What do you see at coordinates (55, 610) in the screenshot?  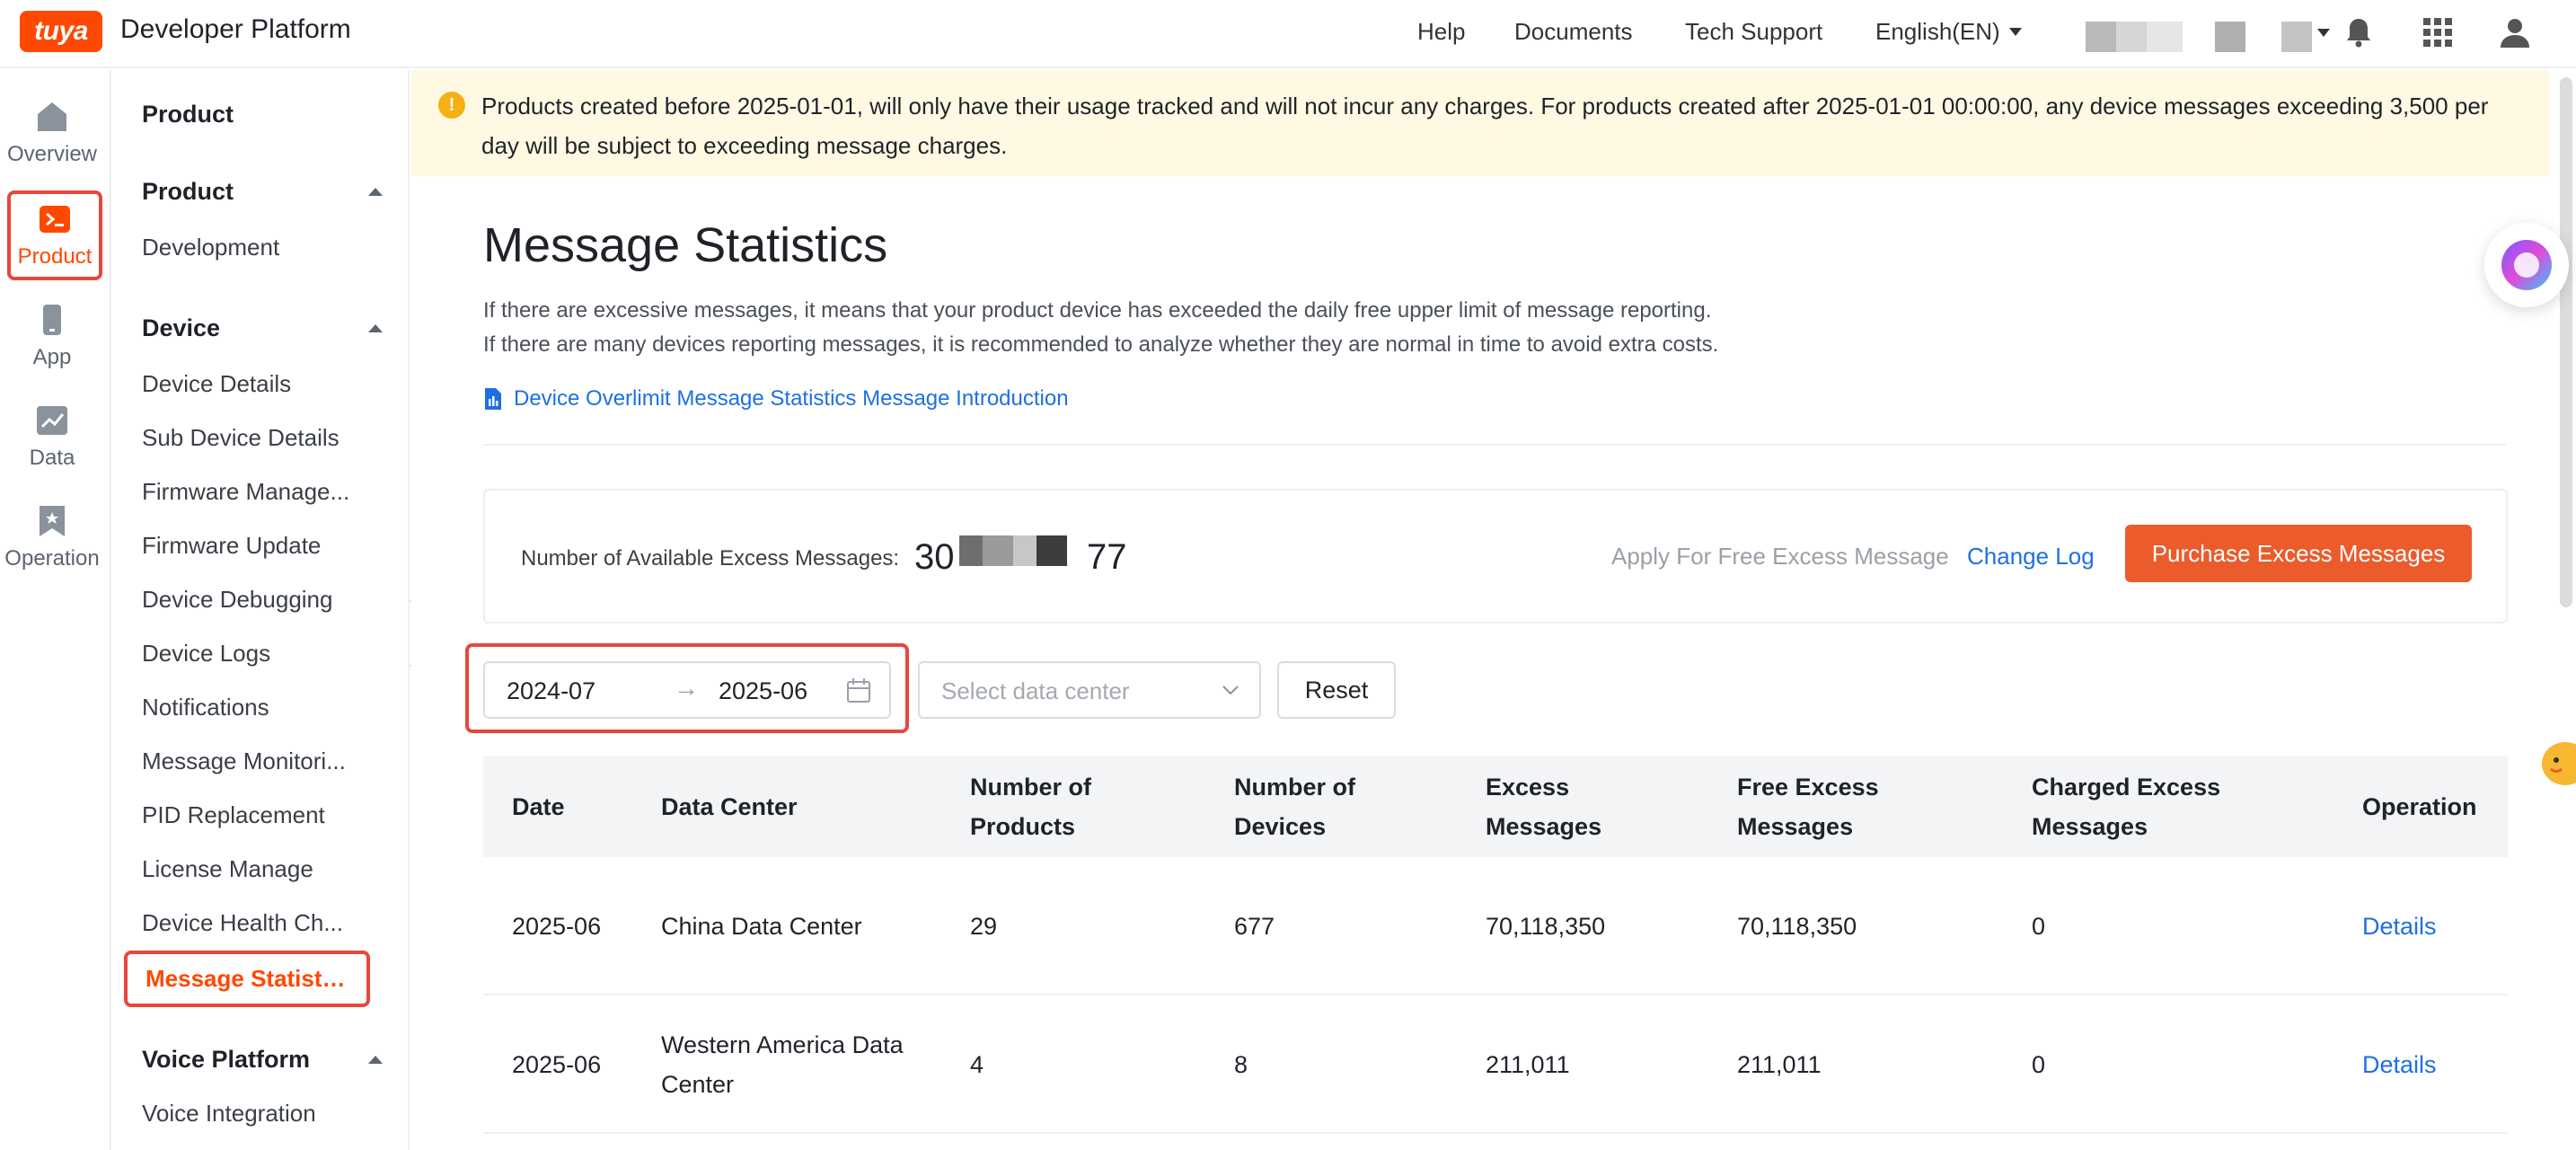 I see `primary-nav-rail: Overview Product App Data Operation` at bounding box center [55, 610].